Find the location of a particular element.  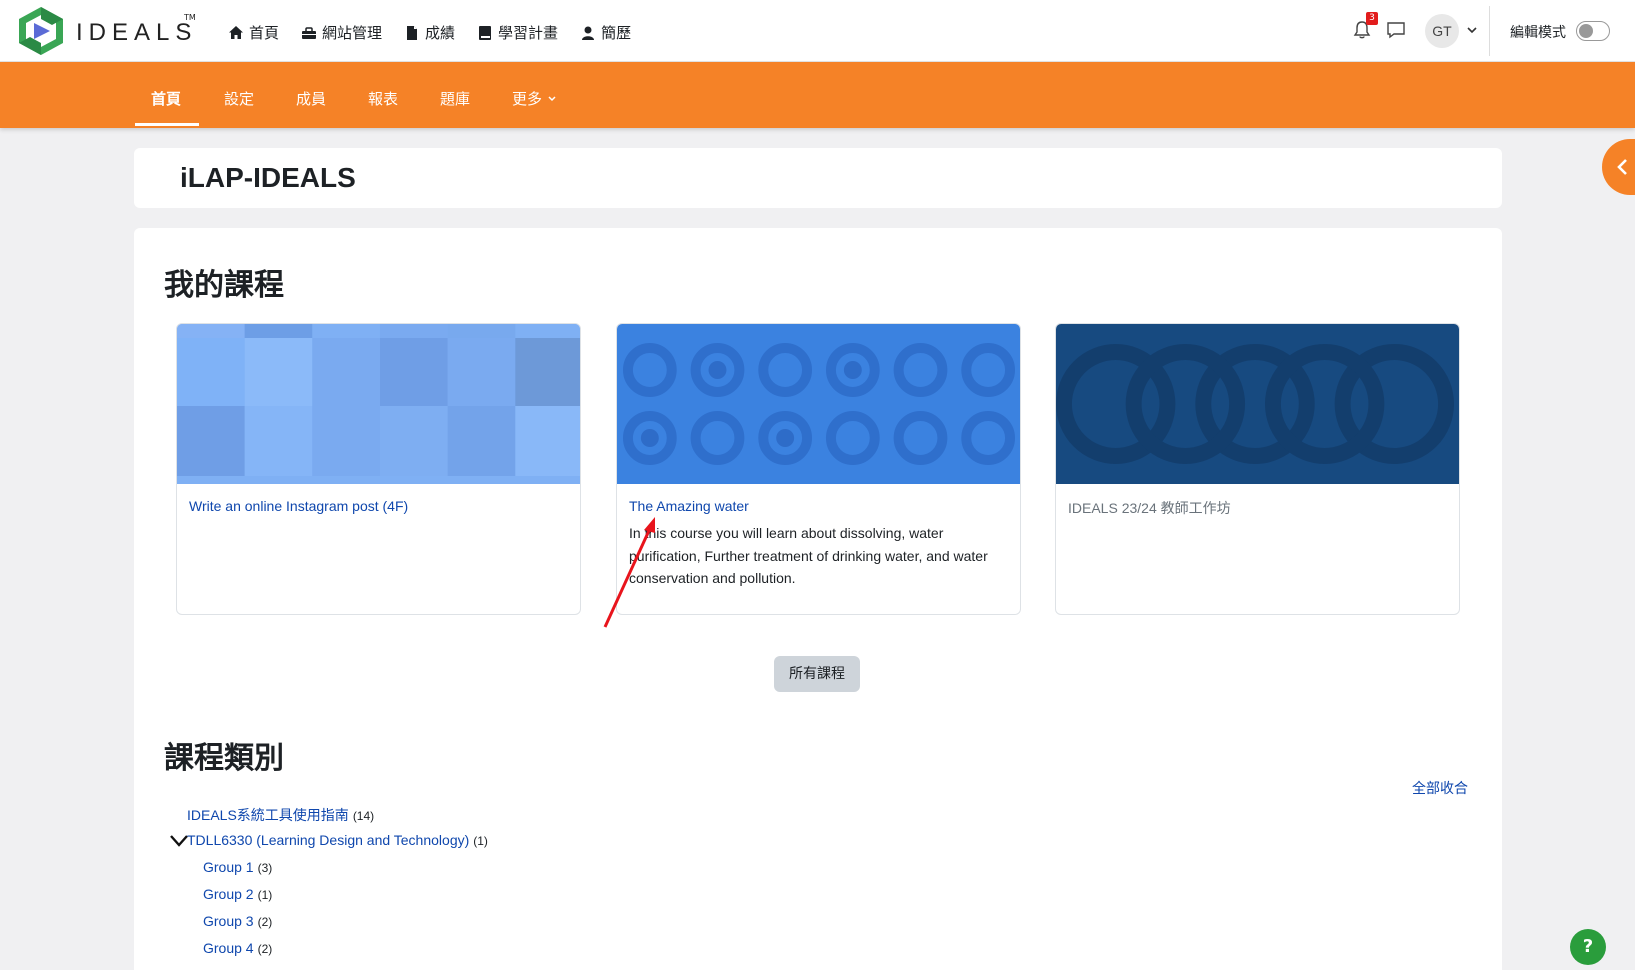

nav-learning-plans: 學習計畫 is located at coordinates (517, 32).